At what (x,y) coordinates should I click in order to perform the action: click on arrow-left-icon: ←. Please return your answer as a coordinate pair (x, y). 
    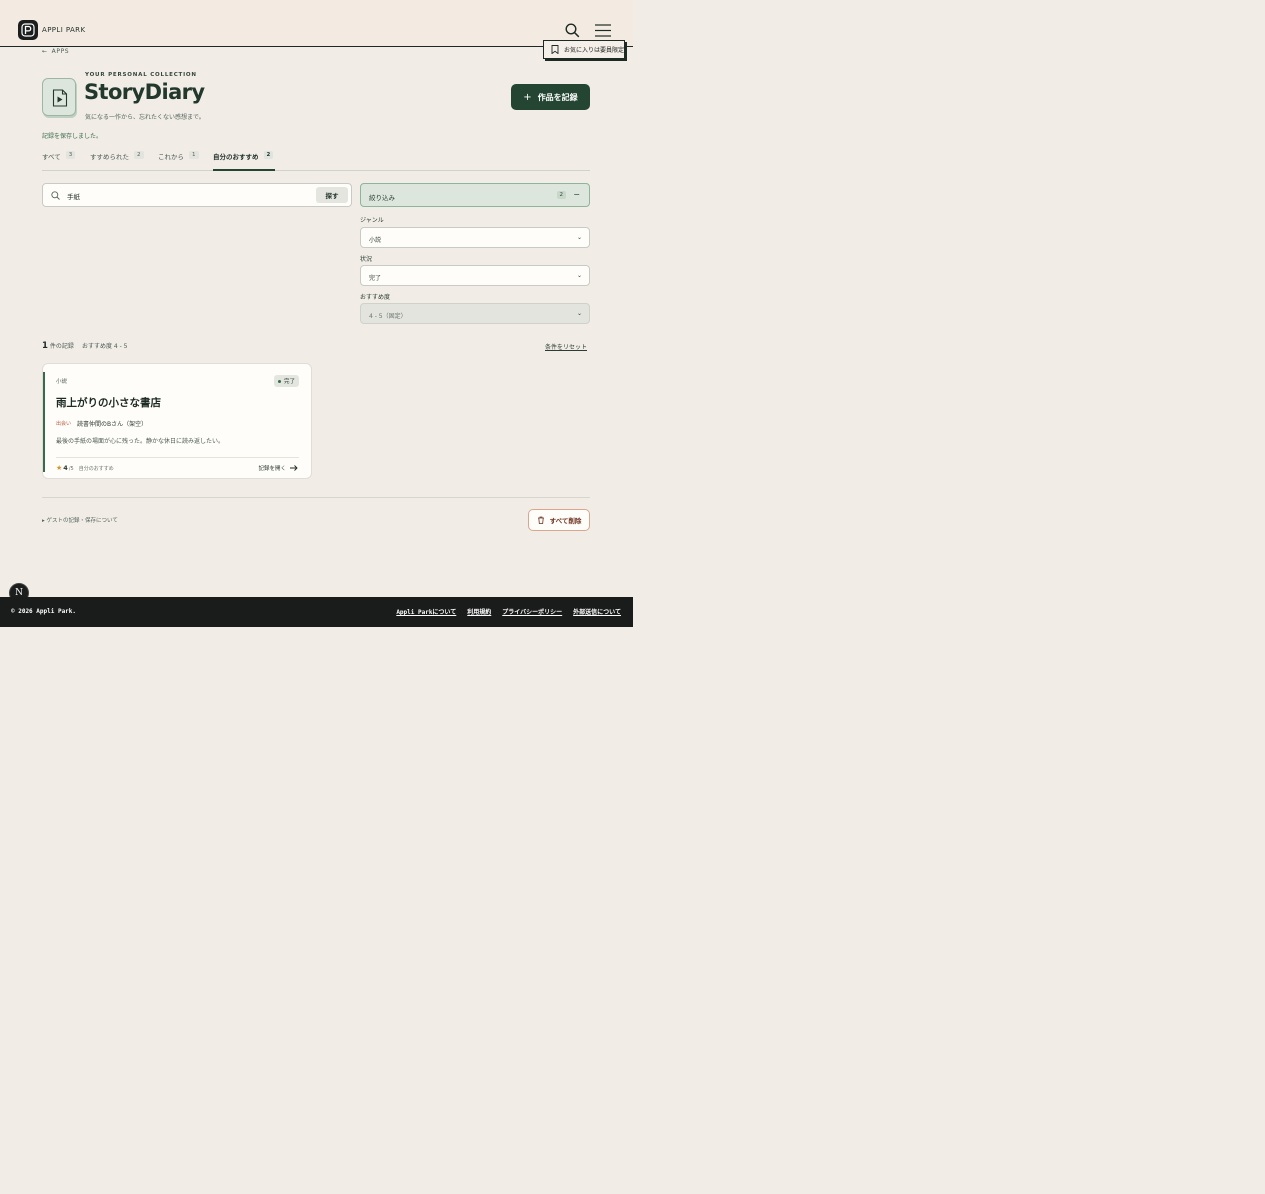
    Looking at the image, I should click on (45, 51).